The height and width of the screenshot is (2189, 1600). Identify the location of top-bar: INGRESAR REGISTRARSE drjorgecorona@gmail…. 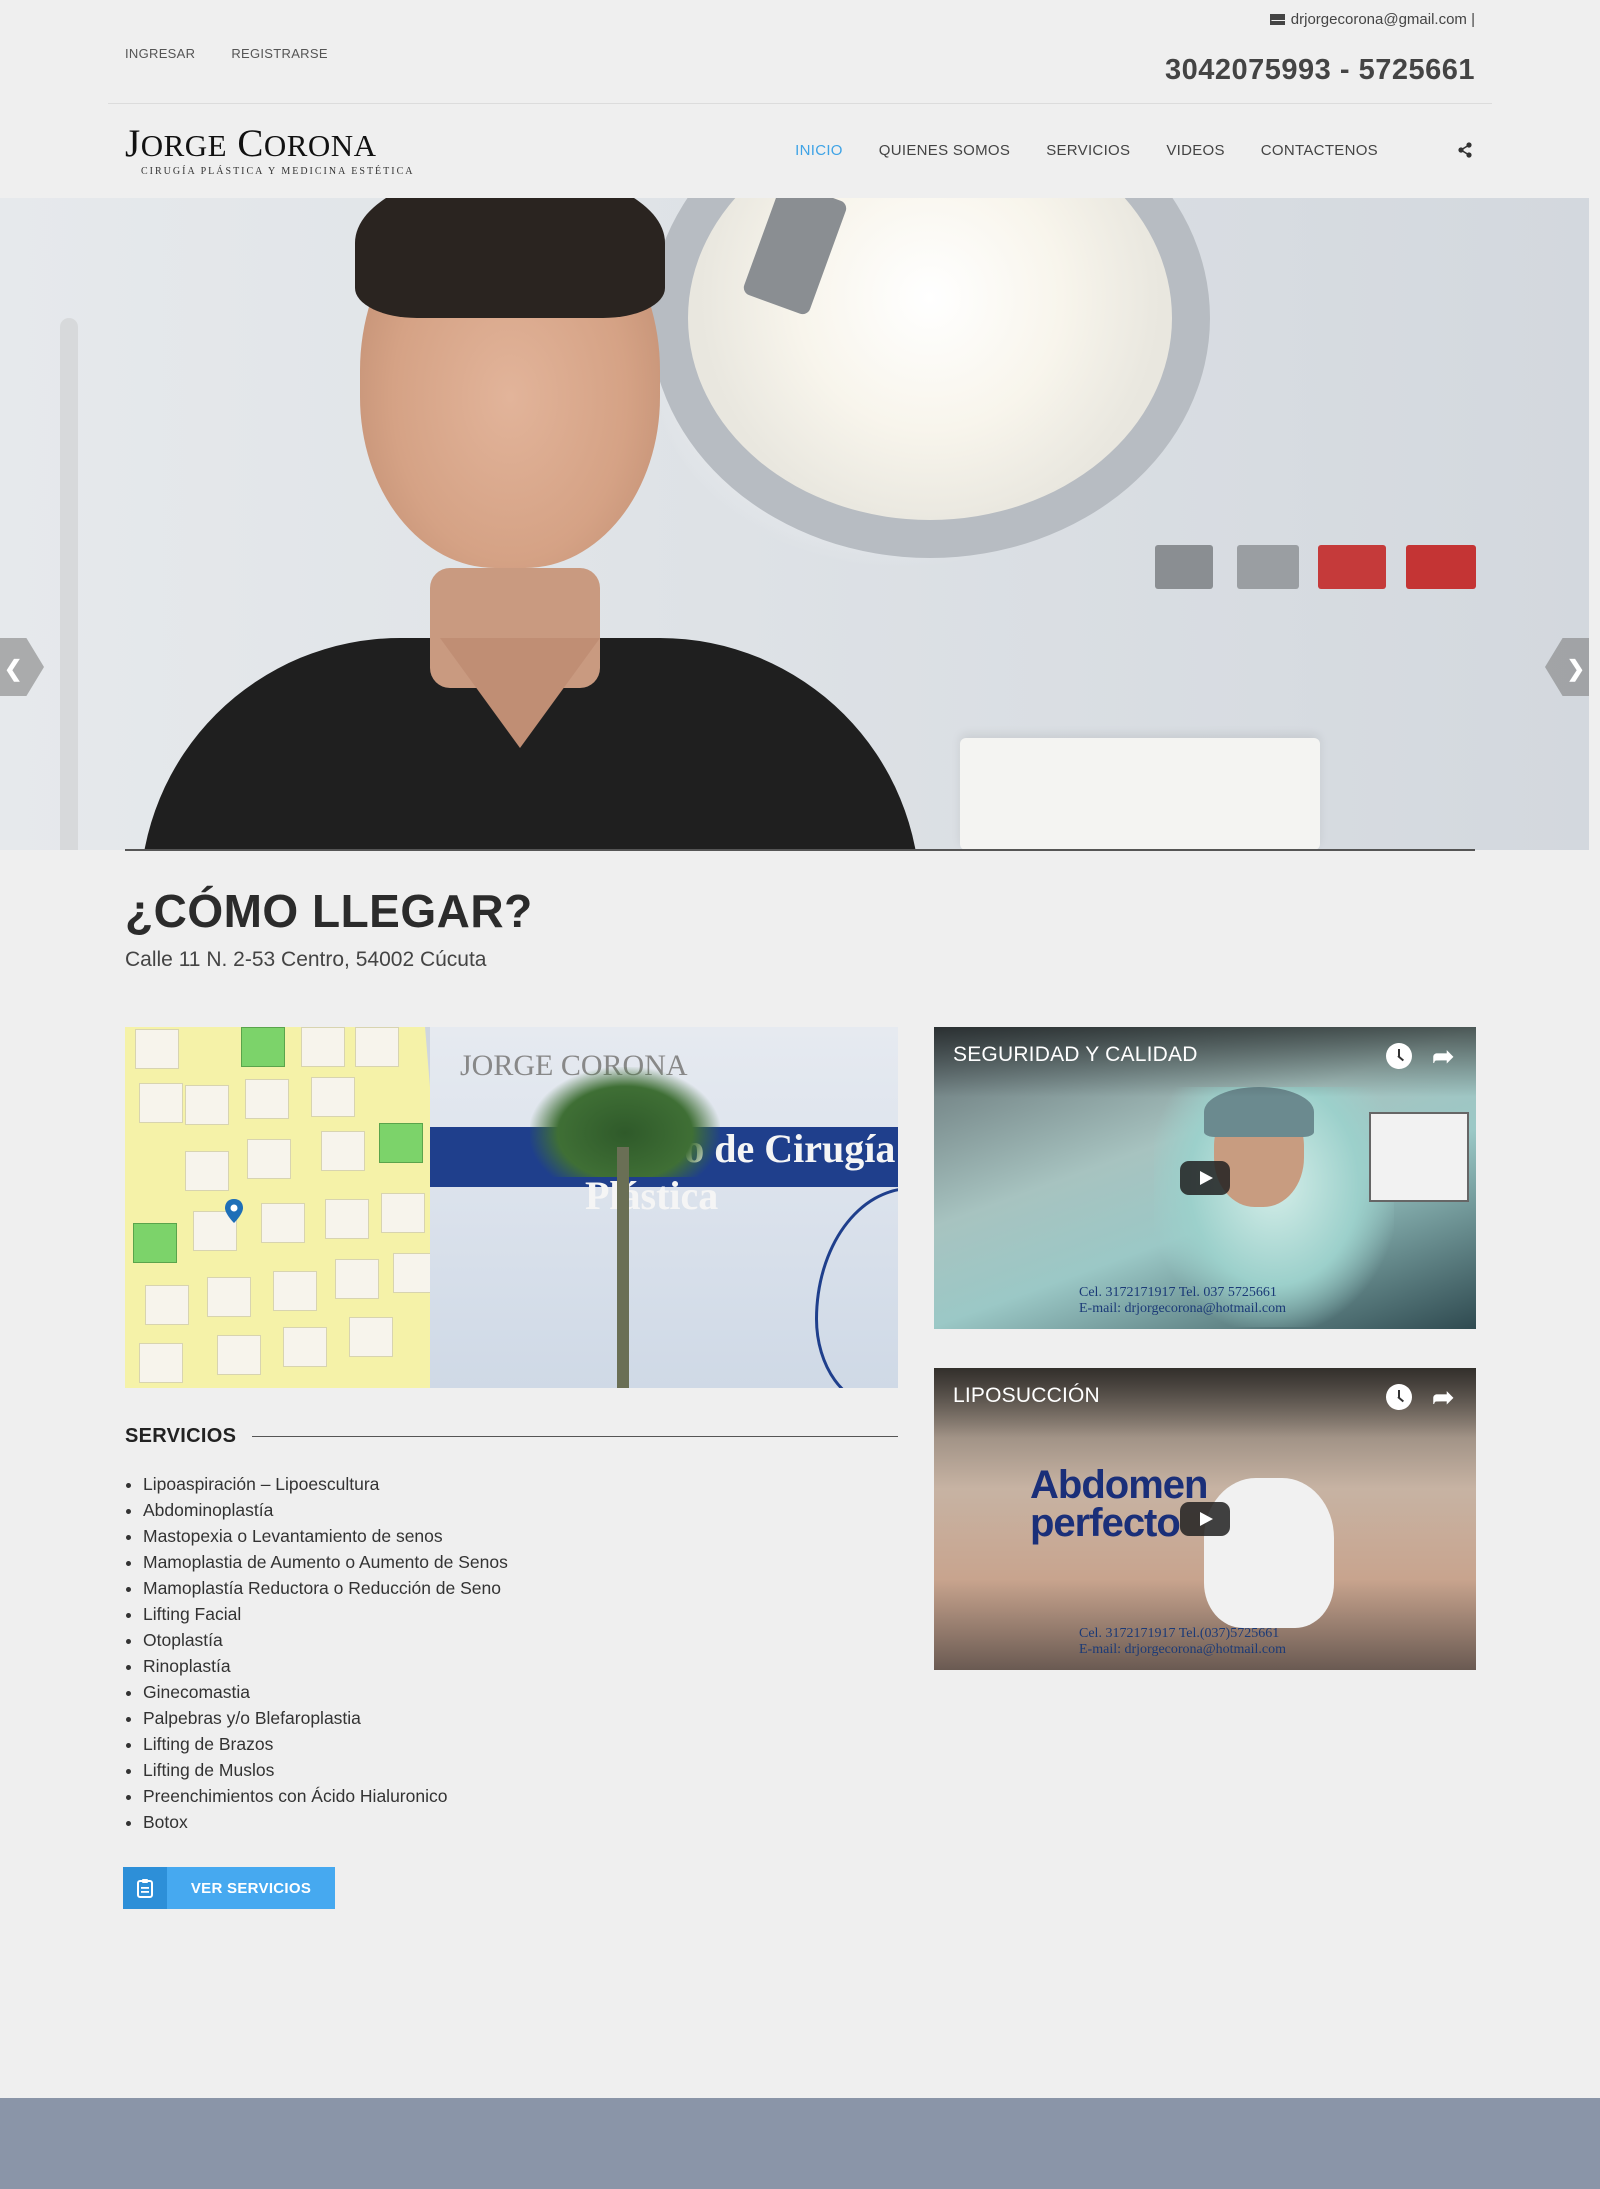
(800, 52).